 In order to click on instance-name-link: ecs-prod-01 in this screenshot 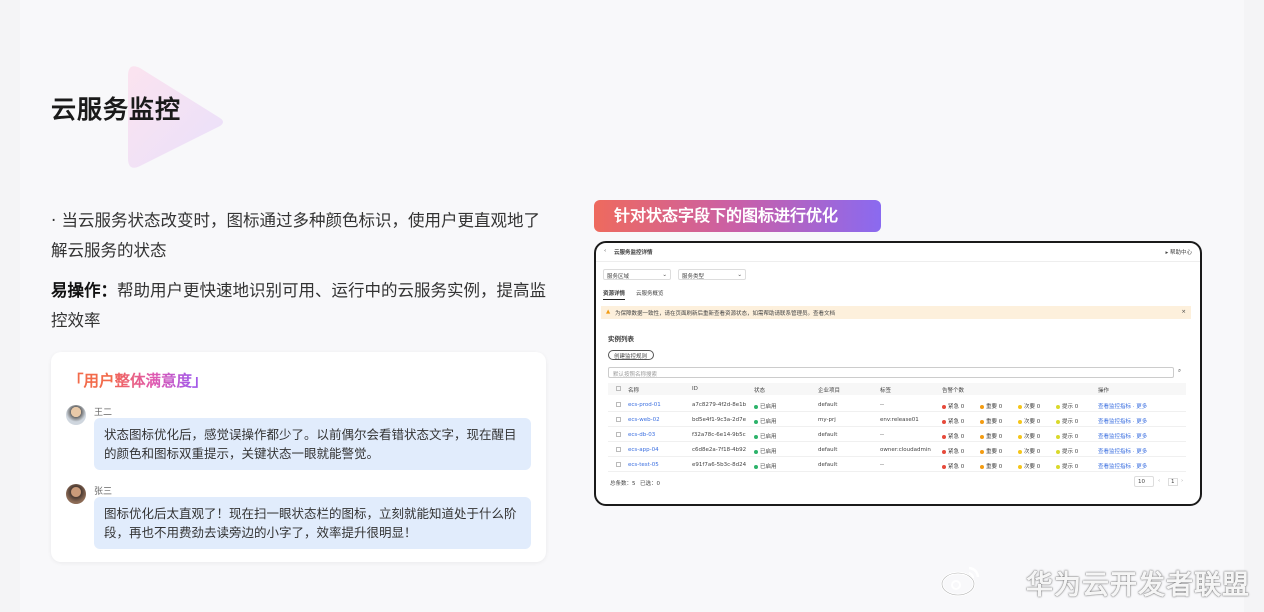, I will do `click(644, 405)`.